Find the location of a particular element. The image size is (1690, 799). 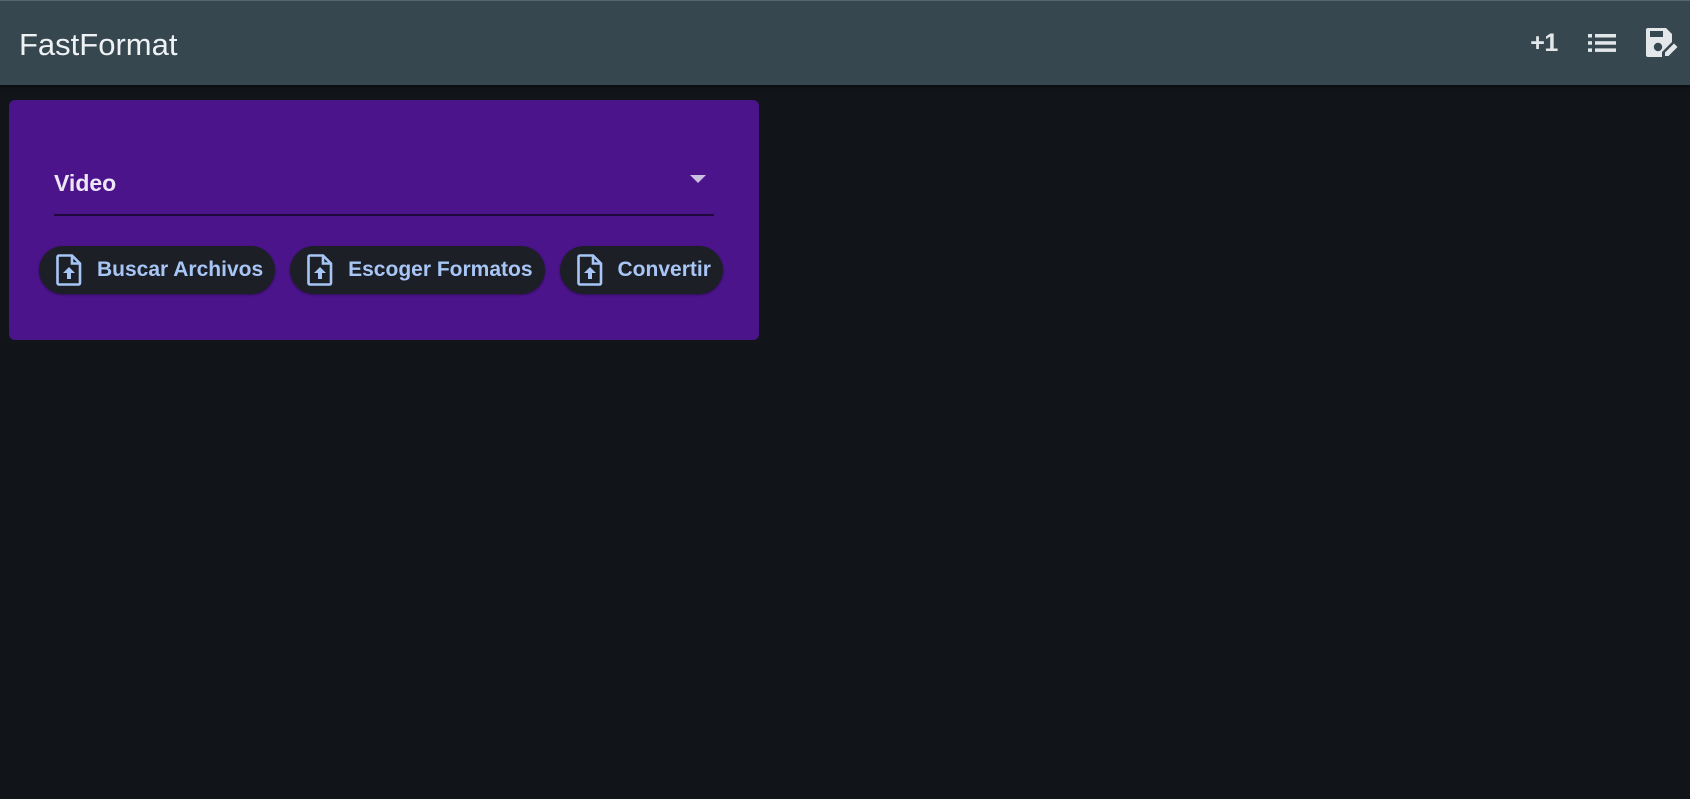

buscar-archivos-label: Buscar Archivos is located at coordinates (180, 269).